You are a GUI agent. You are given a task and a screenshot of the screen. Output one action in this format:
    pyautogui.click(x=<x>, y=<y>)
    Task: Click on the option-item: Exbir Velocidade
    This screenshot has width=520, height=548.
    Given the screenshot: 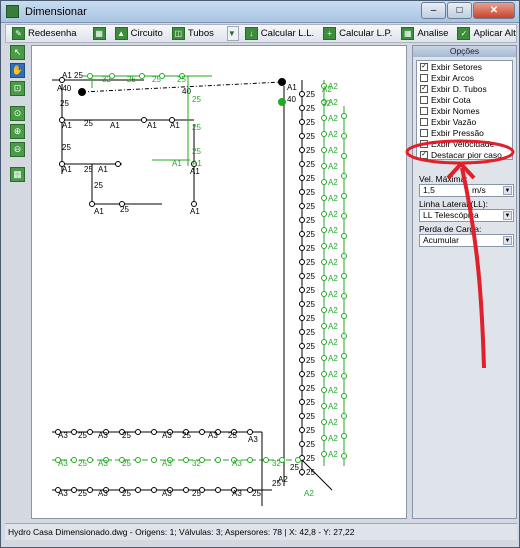 What is the action you would take?
    pyautogui.click(x=464, y=143)
    